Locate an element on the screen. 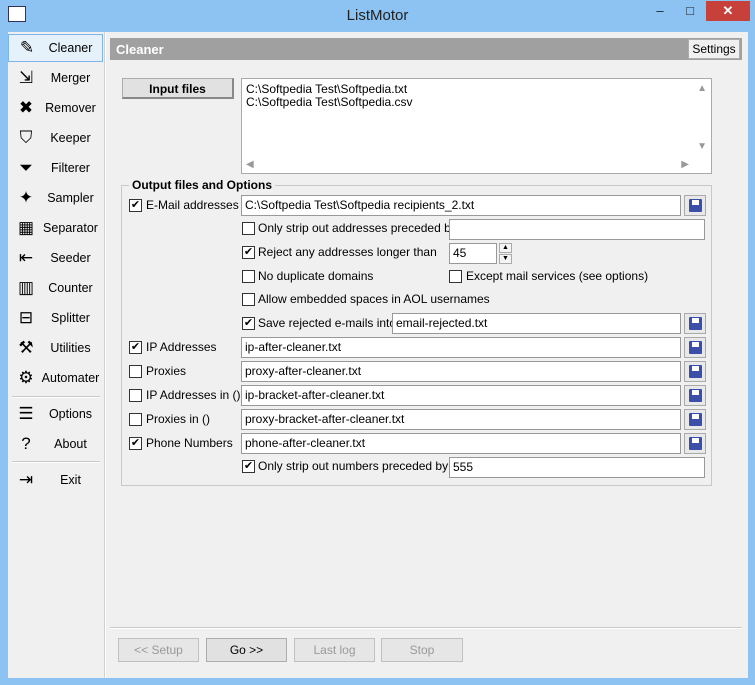 The image size is (755, 685). strip-addresses-checkbox is located at coordinates (248, 228).